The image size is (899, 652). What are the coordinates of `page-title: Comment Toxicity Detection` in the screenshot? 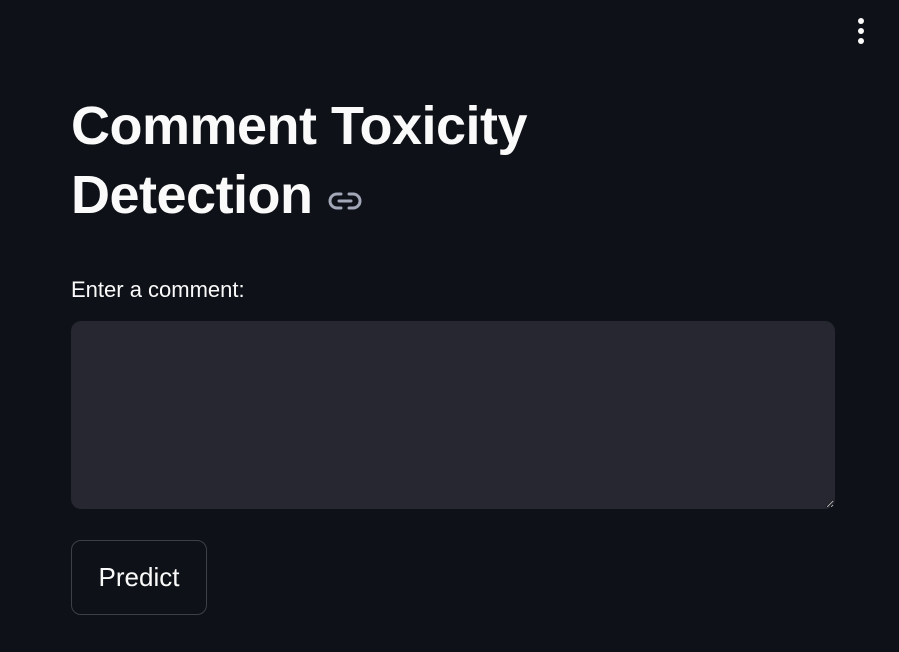 It's located at (331, 162).